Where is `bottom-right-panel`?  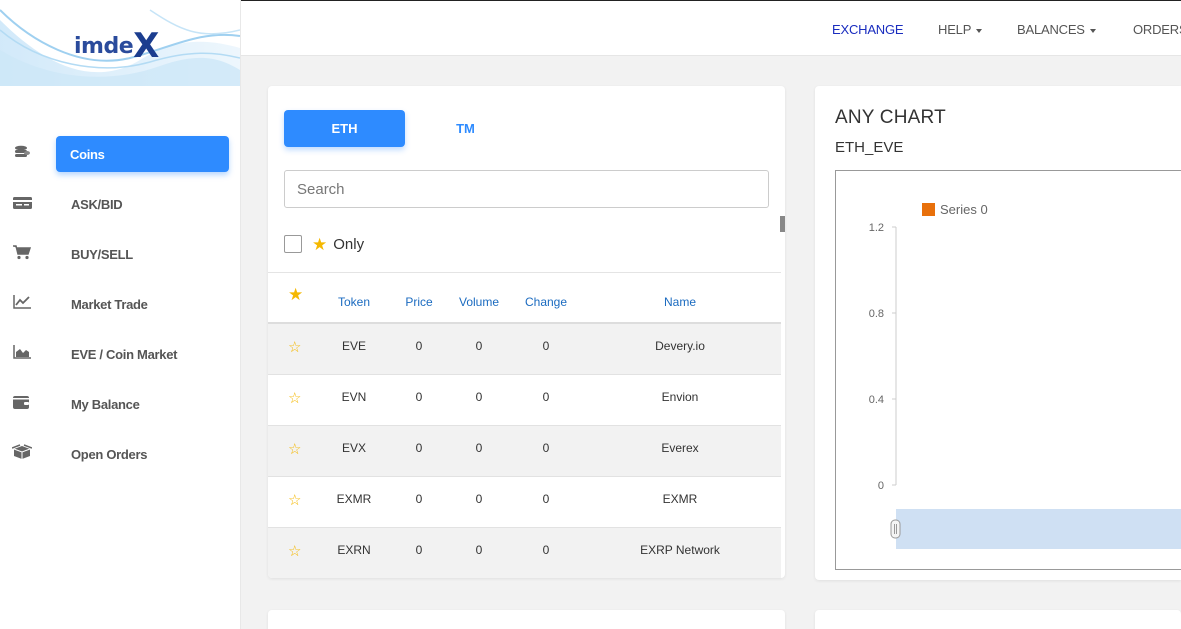 bottom-right-panel is located at coordinates (998, 619).